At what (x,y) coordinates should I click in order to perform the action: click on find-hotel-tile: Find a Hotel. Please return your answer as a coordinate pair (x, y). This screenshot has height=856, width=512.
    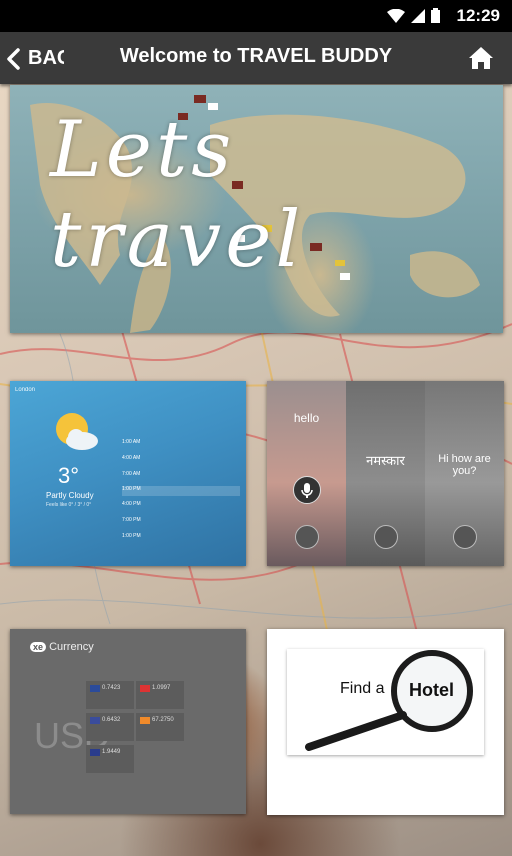
    Looking at the image, I should click on (385, 722).